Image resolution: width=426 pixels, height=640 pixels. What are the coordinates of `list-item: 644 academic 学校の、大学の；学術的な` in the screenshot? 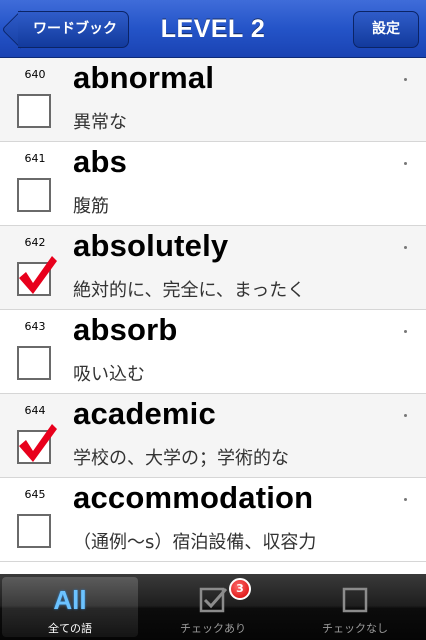 It's located at (213, 436).